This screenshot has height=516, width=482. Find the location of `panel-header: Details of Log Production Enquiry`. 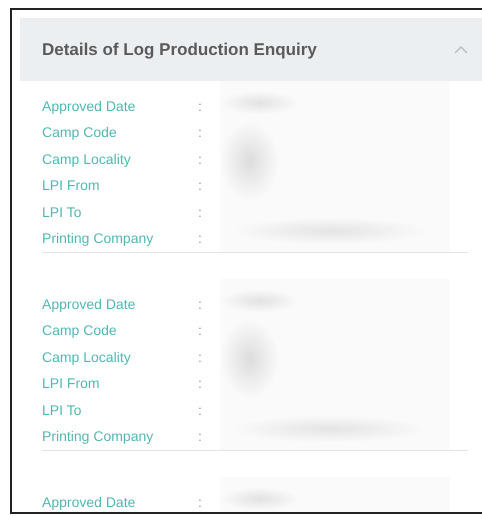

panel-header: Details of Log Production Enquiry is located at coordinates (251, 49).